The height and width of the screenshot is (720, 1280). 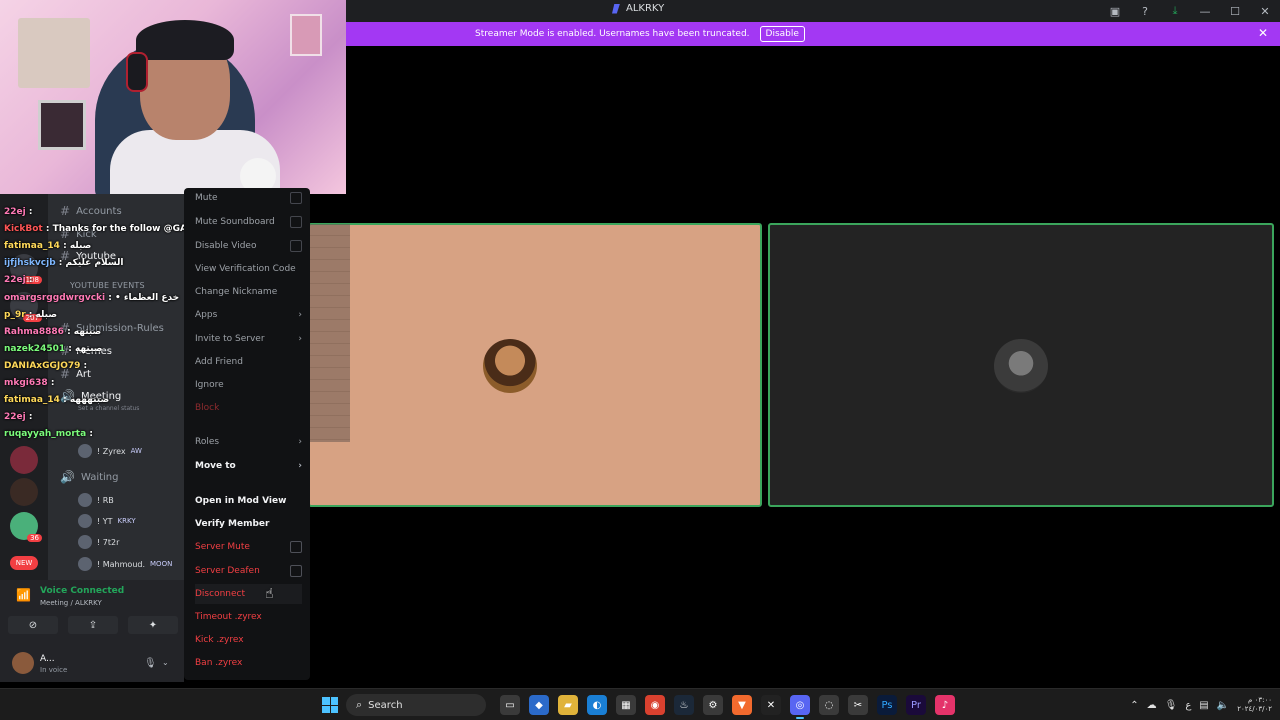 What do you see at coordinates (1254, 705) in the screenshot?
I see `clock: ٠٣:٠٠ م ٢٠٢٤/٠٣/٠٢` at bounding box center [1254, 705].